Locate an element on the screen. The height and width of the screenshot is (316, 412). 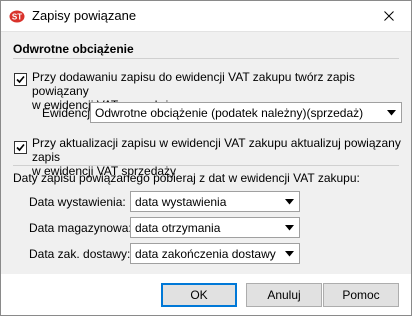
section-title: Odwrotne obciążenie is located at coordinates (73, 49).